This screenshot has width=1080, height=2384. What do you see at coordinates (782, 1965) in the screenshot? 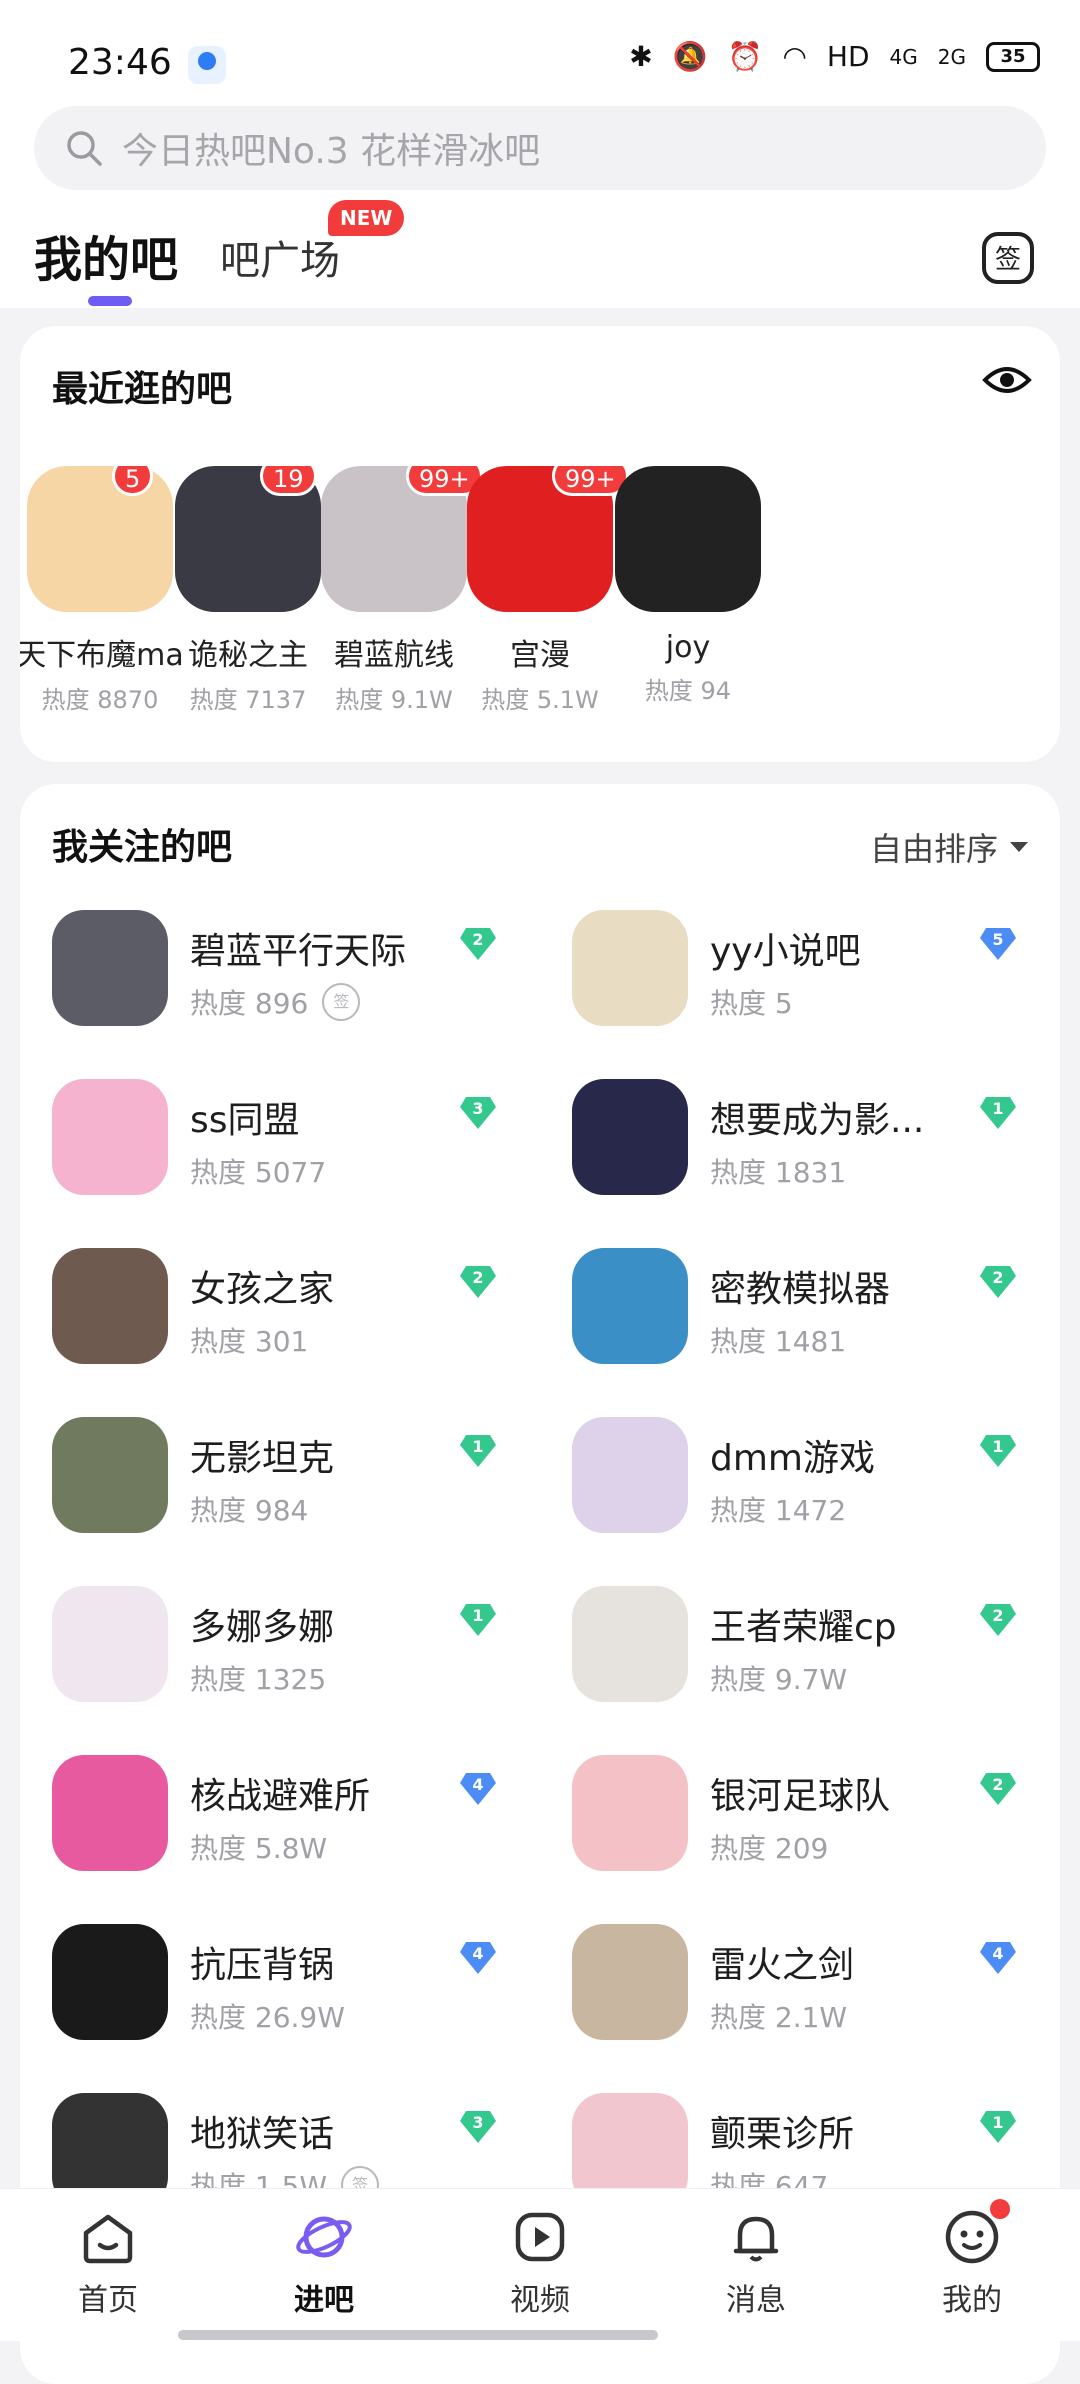
I see `bar-name: 雷火之剑` at bounding box center [782, 1965].